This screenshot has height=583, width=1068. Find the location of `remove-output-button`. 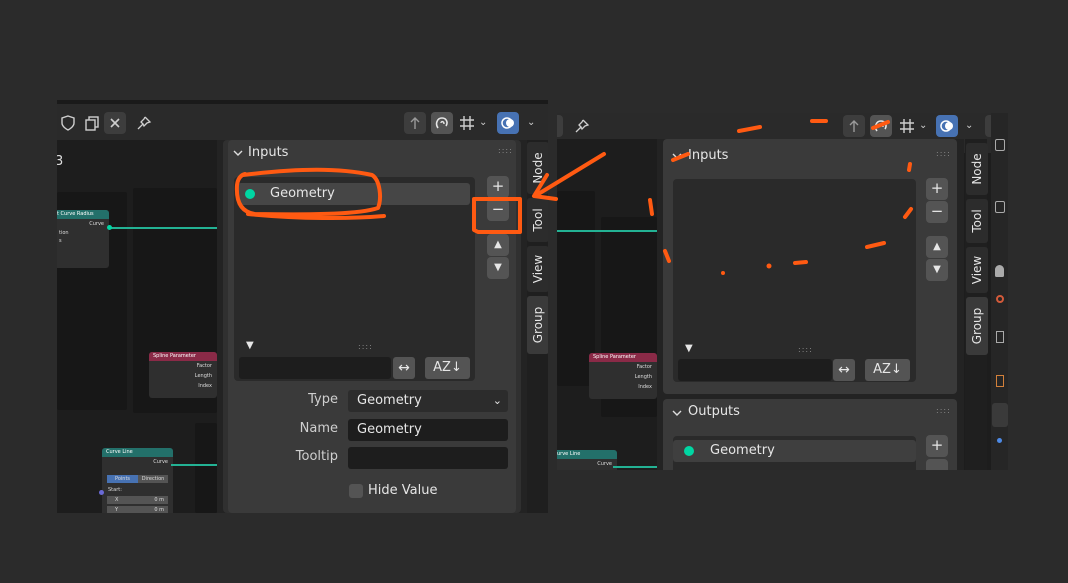

remove-output-button is located at coordinates (937, 464).